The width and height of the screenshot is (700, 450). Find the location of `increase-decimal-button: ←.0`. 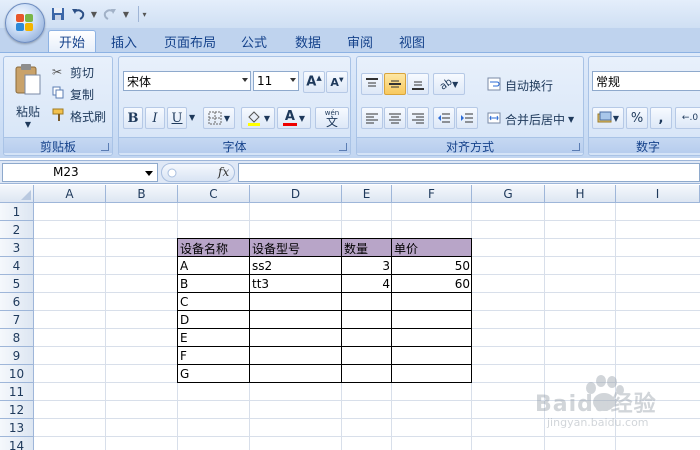

increase-decimal-button: ←.0 is located at coordinates (687, 118).